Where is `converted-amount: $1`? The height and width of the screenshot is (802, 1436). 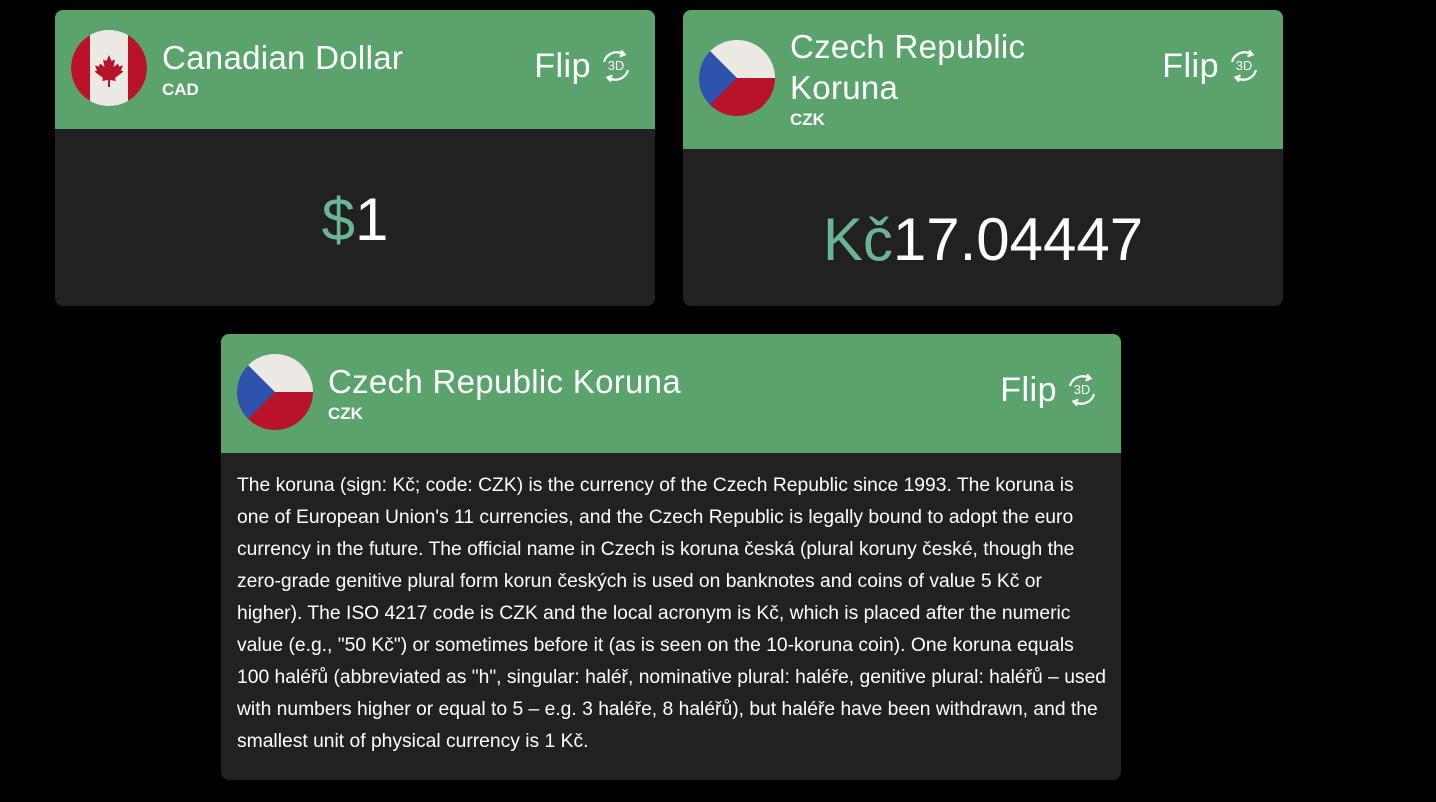 converted-amount: $1 is located at coordinates (355, 220).